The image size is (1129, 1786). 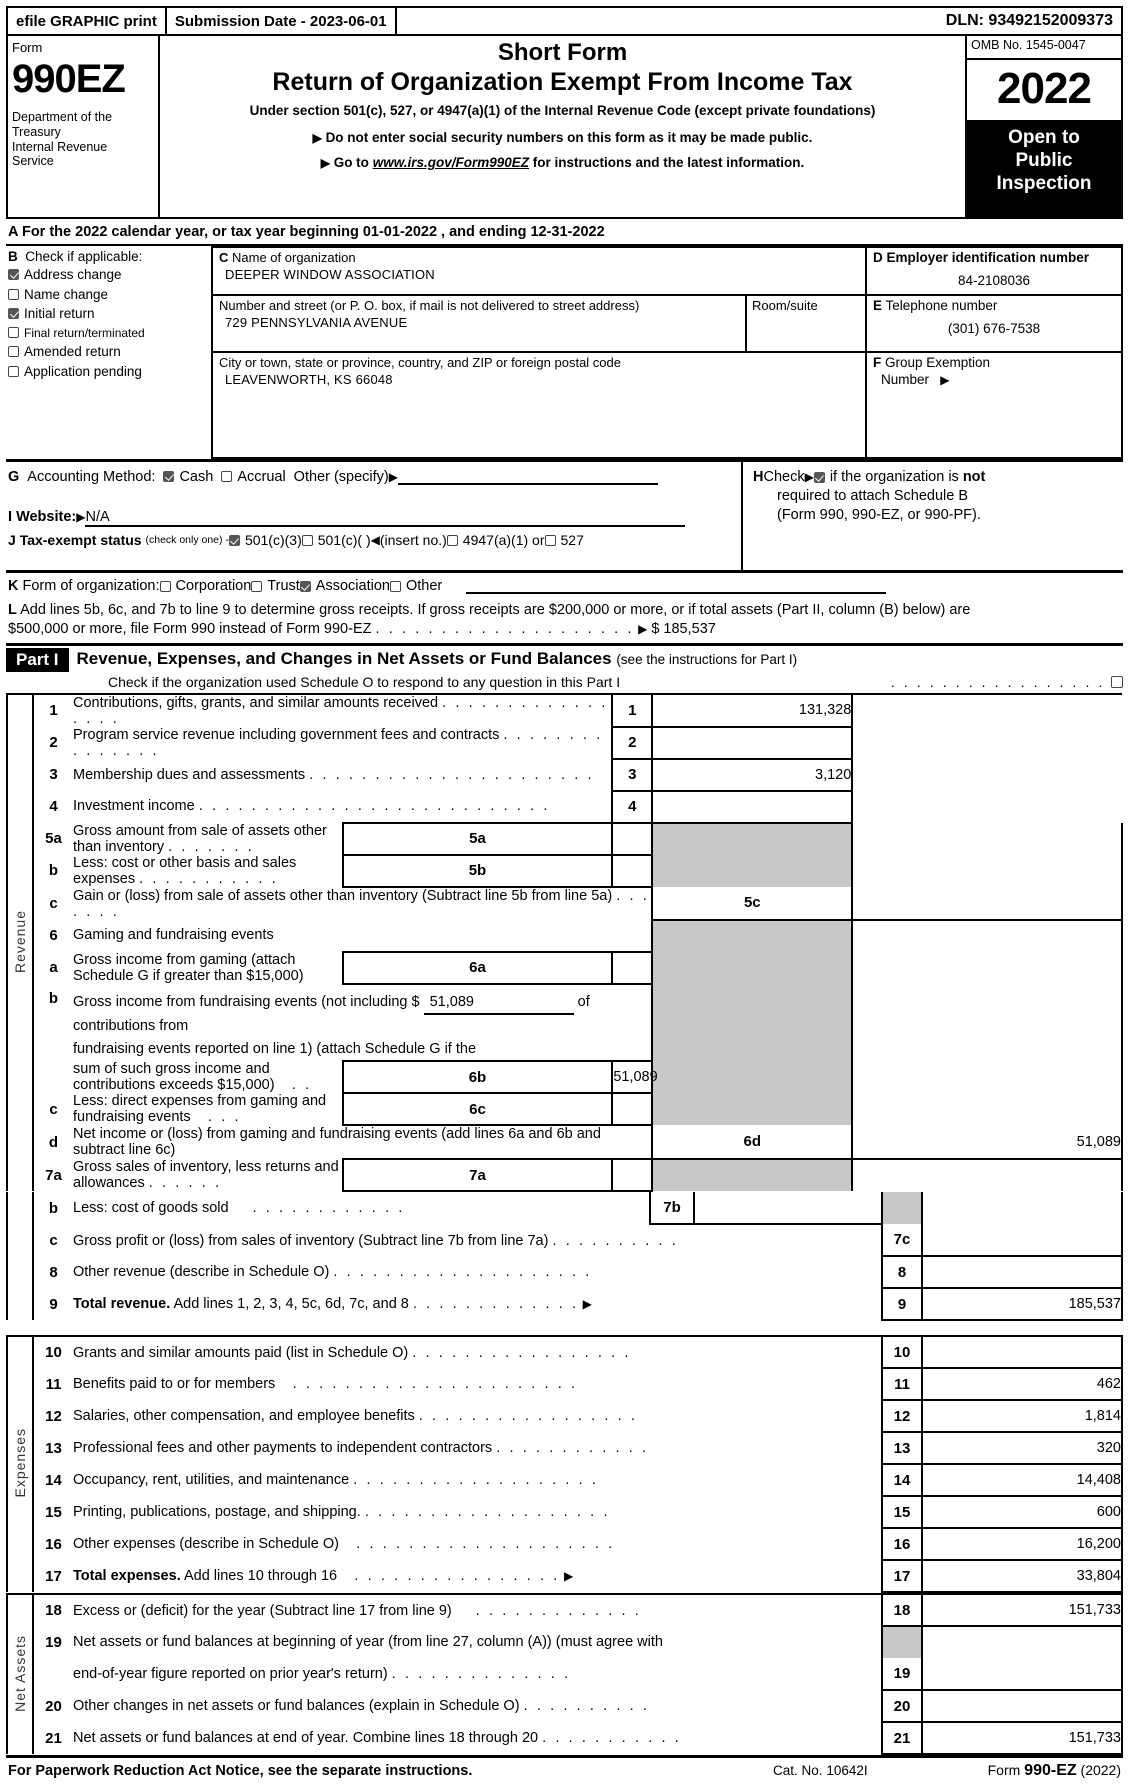 What do you see at coordinates (477, 1175) in the screenshot?
I see `line7a-inner-ref: 7a` at bounding box center [477, 1175].